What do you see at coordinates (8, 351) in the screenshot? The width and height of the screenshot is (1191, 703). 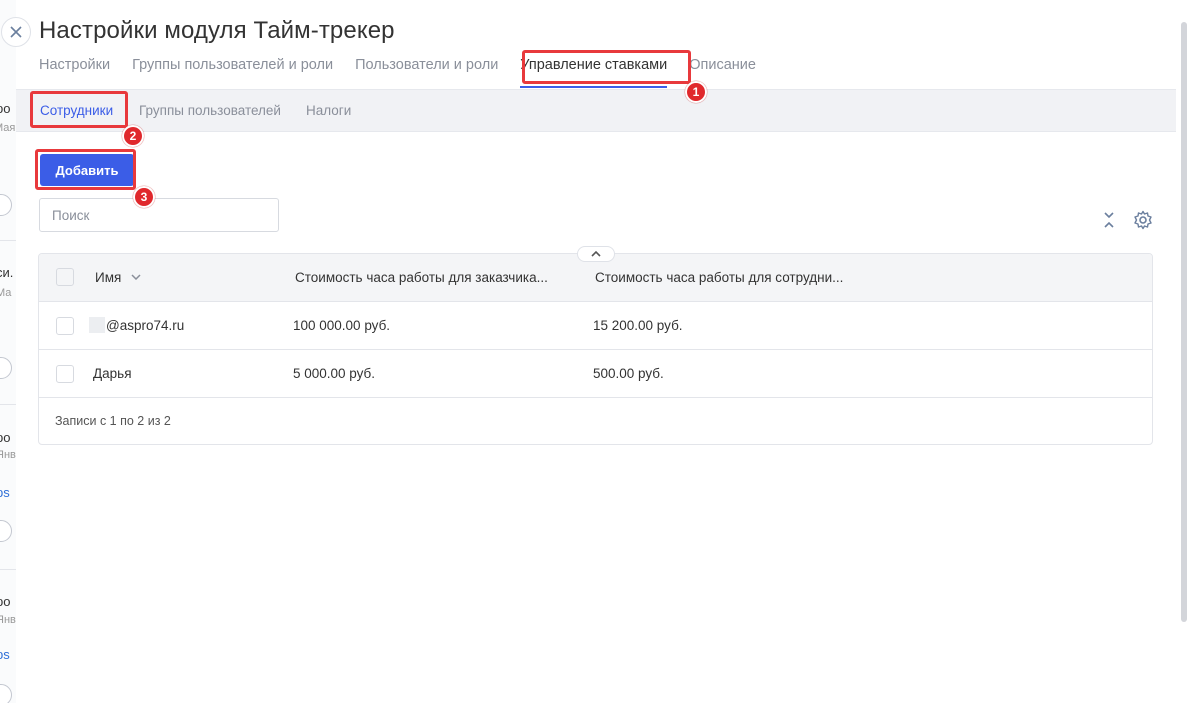 I see `background-page: ро Мая си. Ма ро Янв ps ро Янв ps` at bounding box center [8, 351].